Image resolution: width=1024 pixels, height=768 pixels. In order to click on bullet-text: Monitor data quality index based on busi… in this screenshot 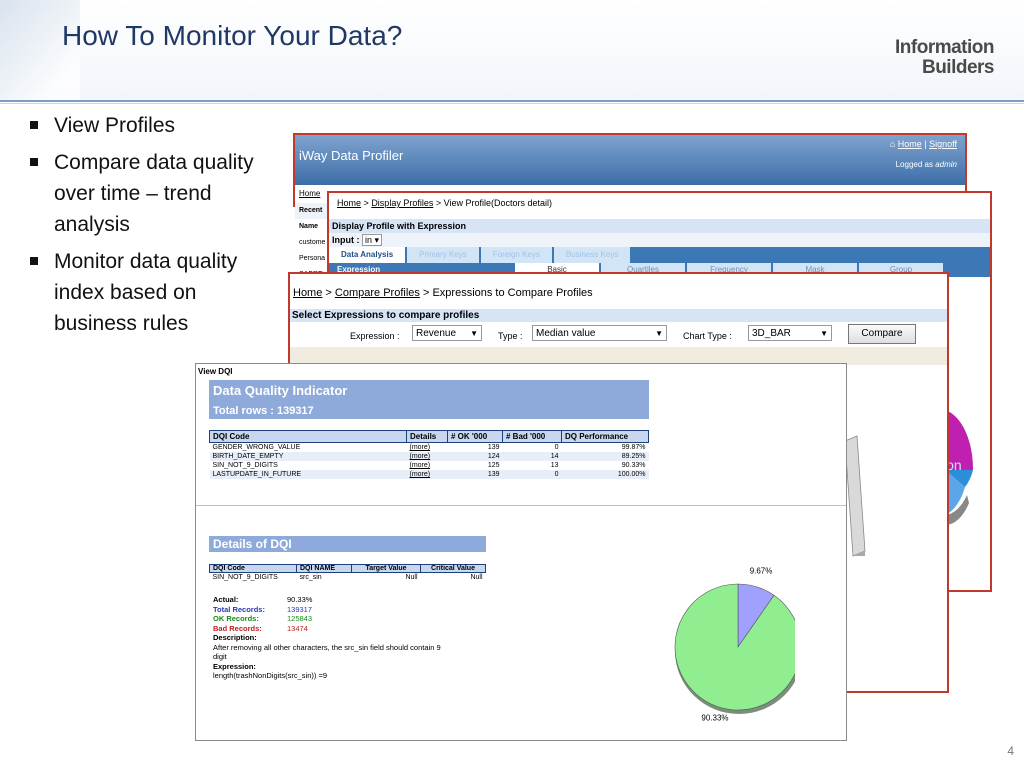, I will do `click(146, 292)`.